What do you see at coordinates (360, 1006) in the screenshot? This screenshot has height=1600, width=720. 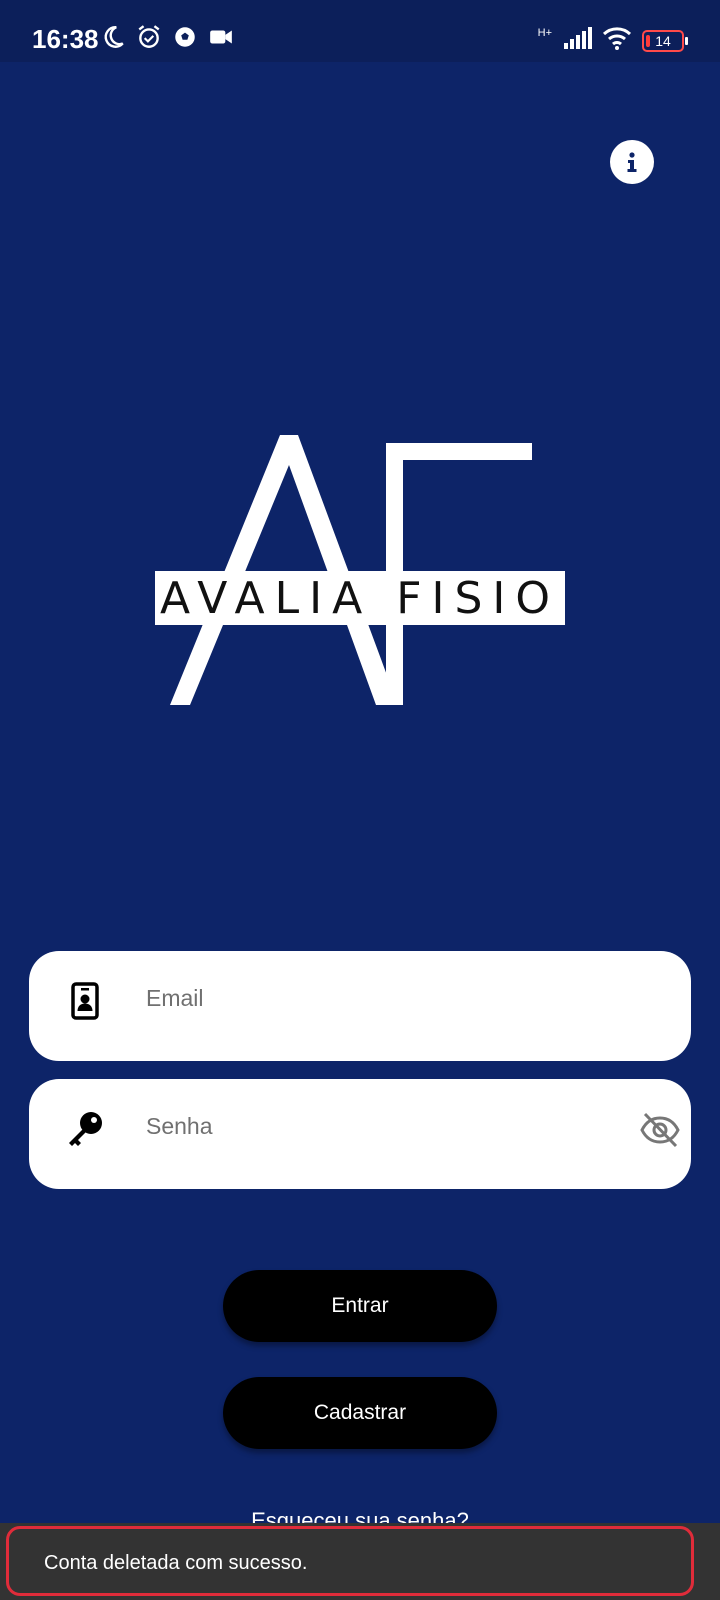 I see `email-field: Email` at bounding box center [360, 1006].